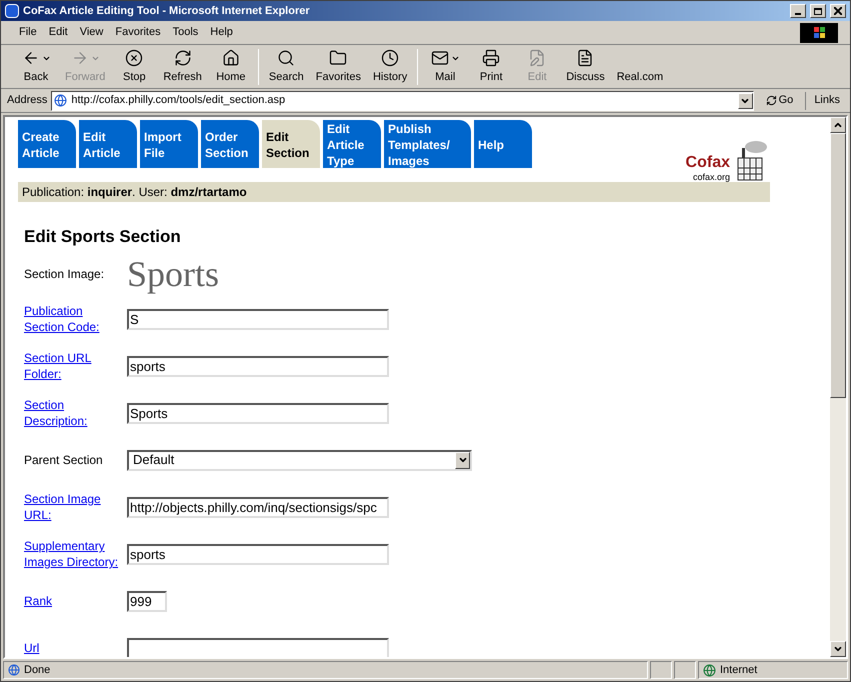 The width and height of the screenshot is (851, 682). What do you see at coordinates (780, 100) in the screenshot?
I see `go-button: Go` at bounding box center [780, 100].